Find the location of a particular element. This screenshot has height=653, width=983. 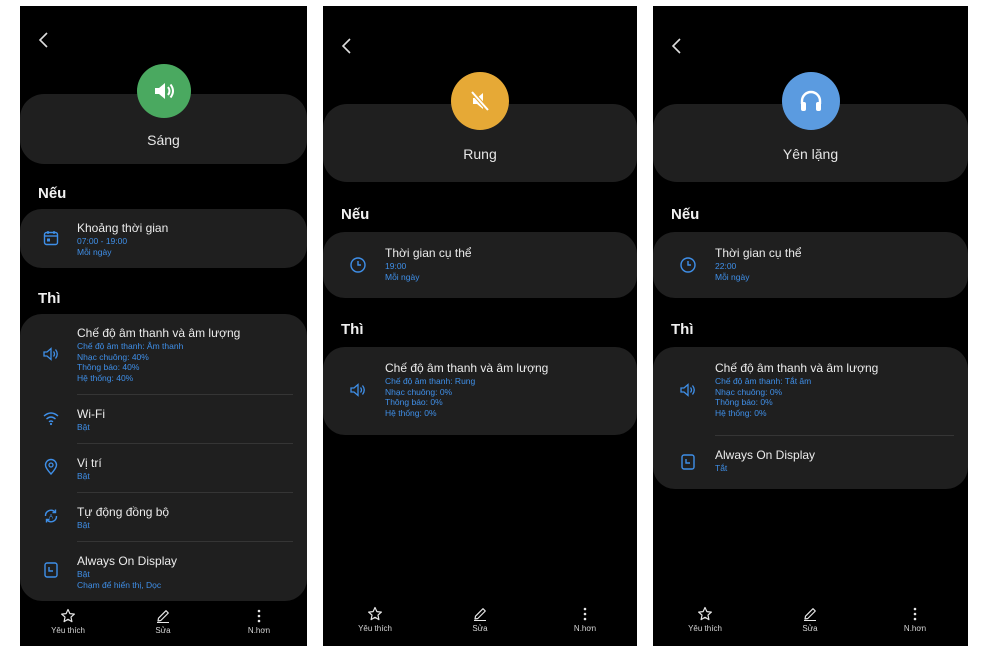

vibrate-icon is located at coordinates (480, 101).